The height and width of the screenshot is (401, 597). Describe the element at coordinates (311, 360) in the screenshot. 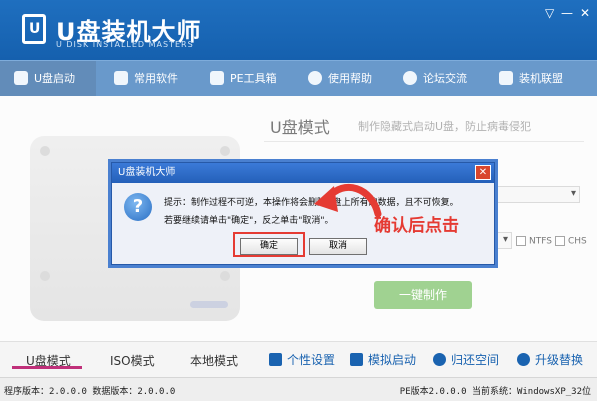

I see `tool-label: 个性设置` at that location.